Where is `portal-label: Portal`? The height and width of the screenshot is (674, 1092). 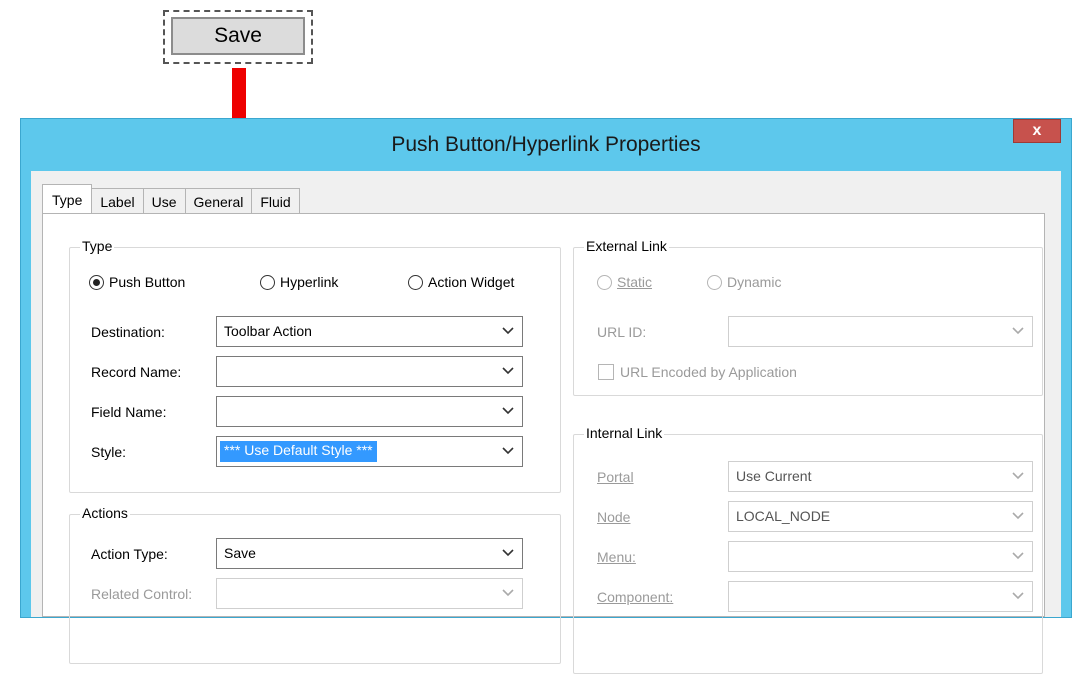 portal-label: Portal is located at coordinates (615, 477).